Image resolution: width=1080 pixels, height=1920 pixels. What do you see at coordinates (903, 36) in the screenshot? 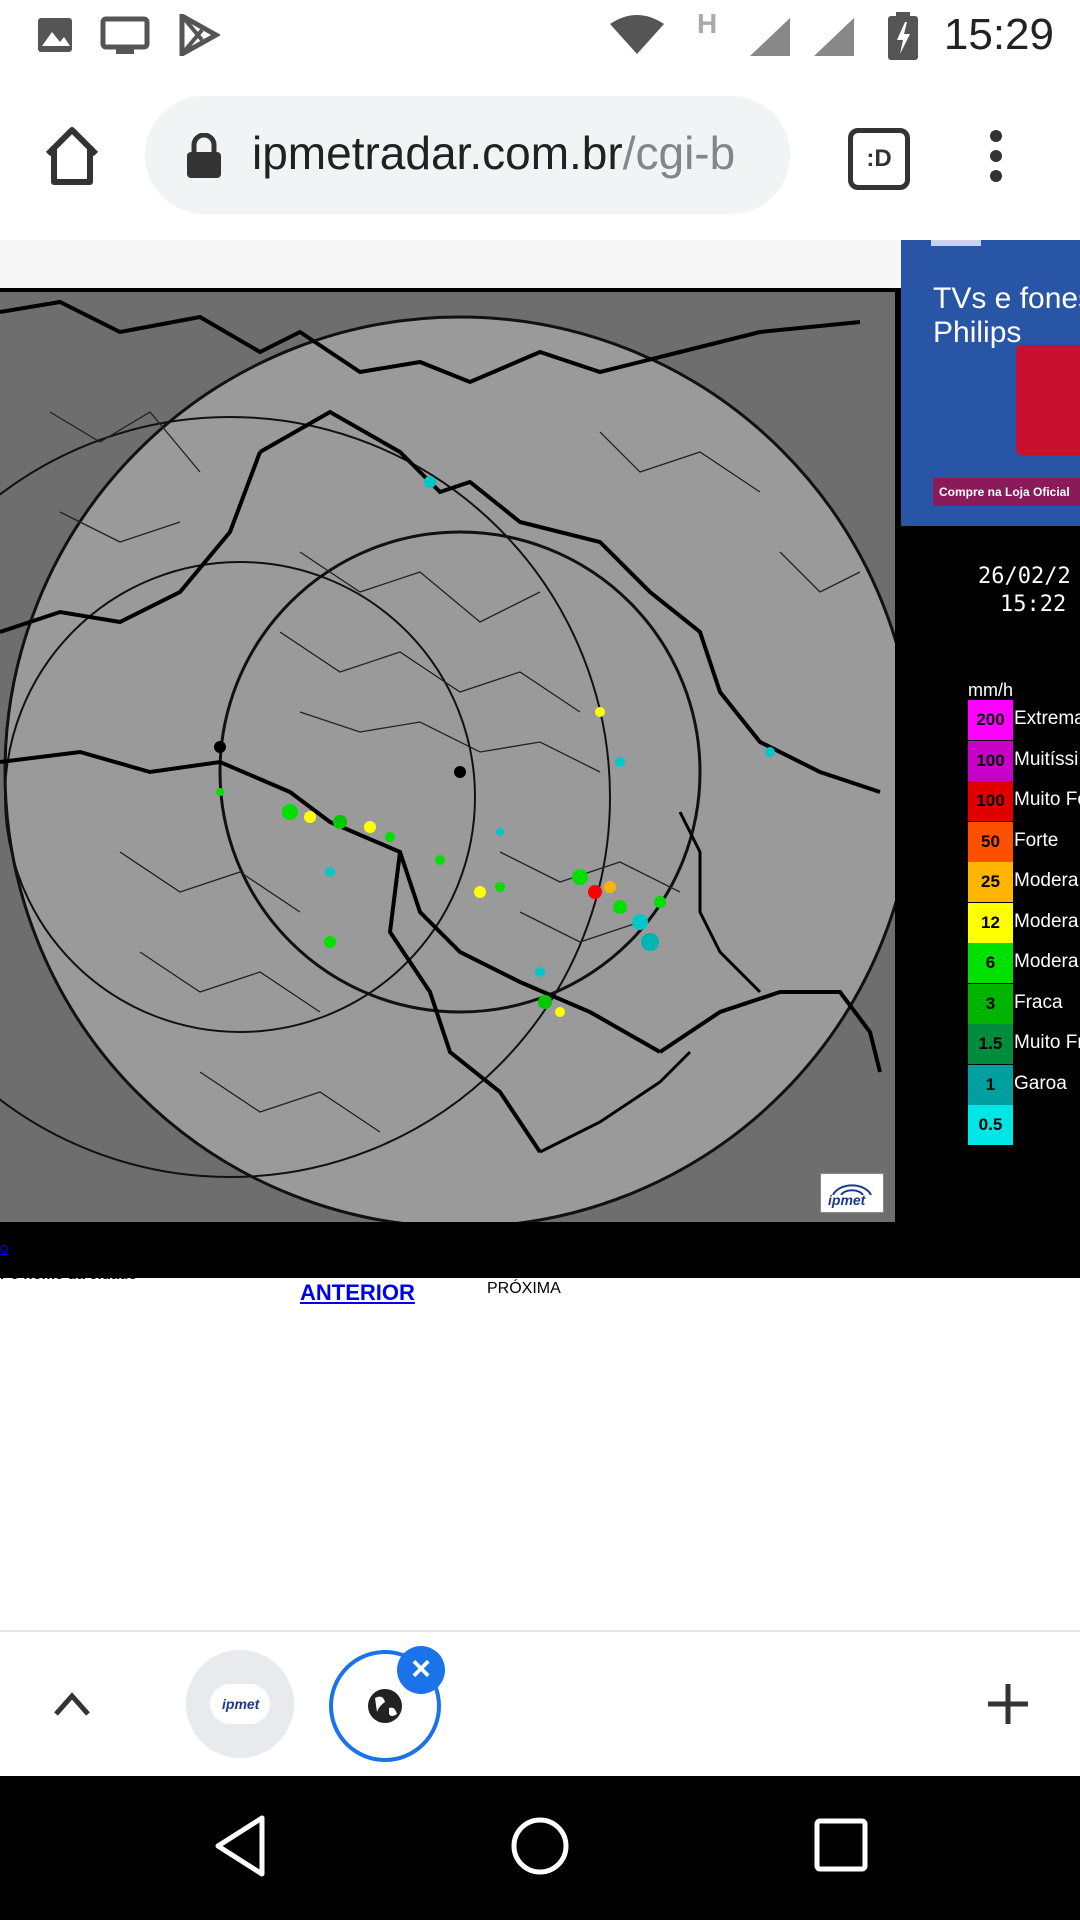
I see `battery-charging-icon` at bounding box center [903, 36].